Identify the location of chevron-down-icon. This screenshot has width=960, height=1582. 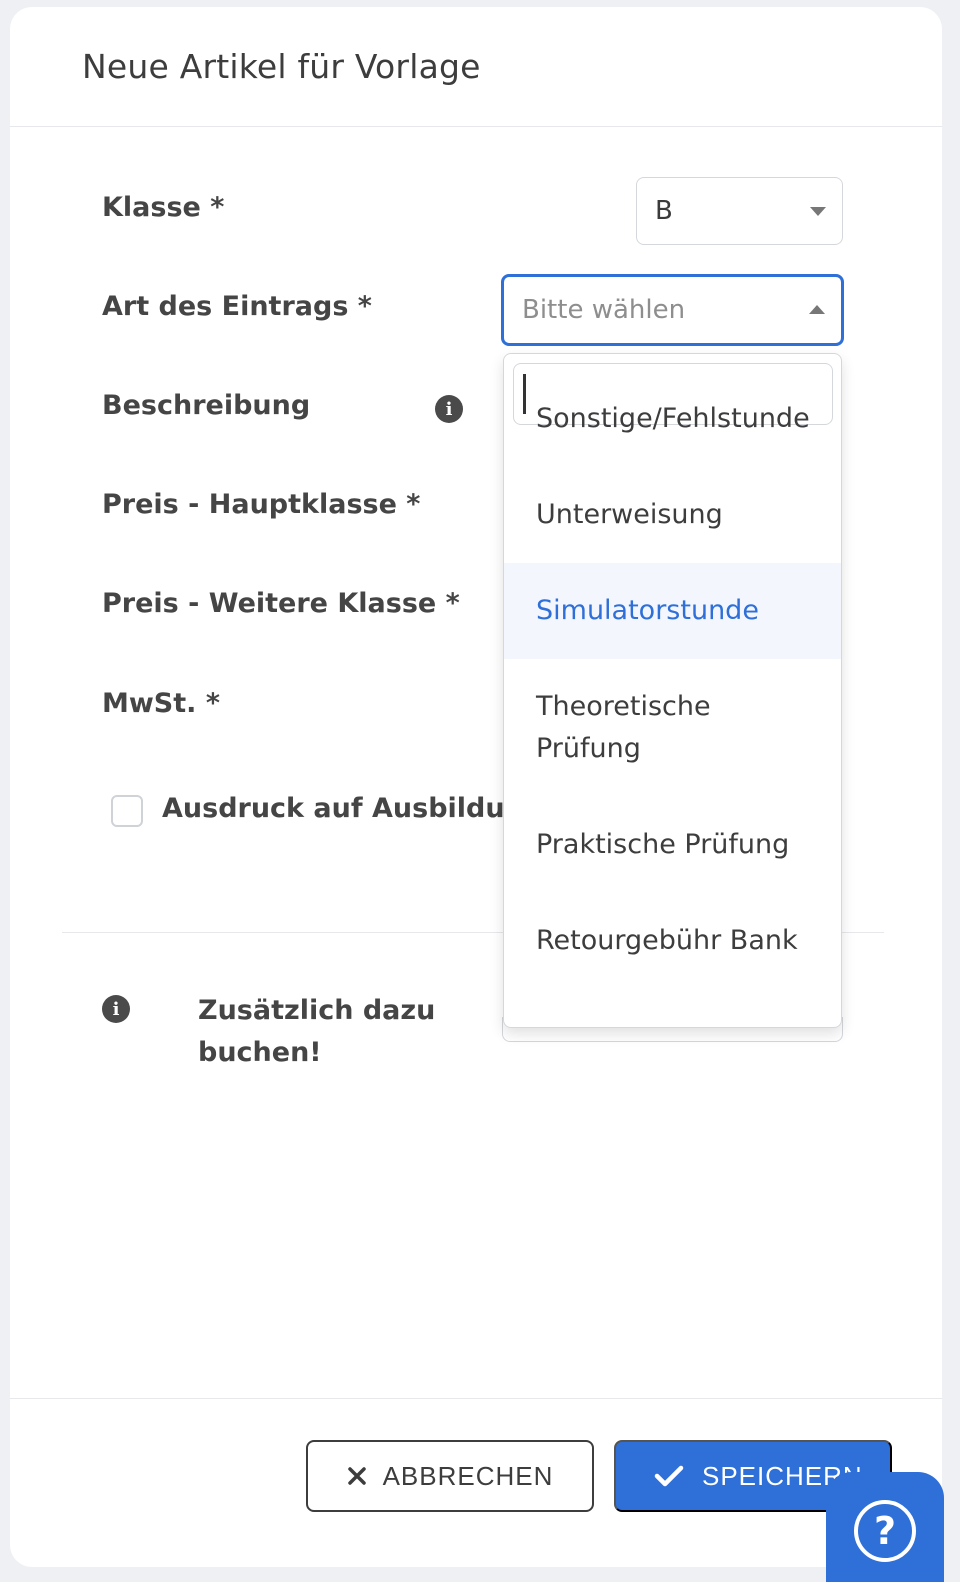
(818, 211).